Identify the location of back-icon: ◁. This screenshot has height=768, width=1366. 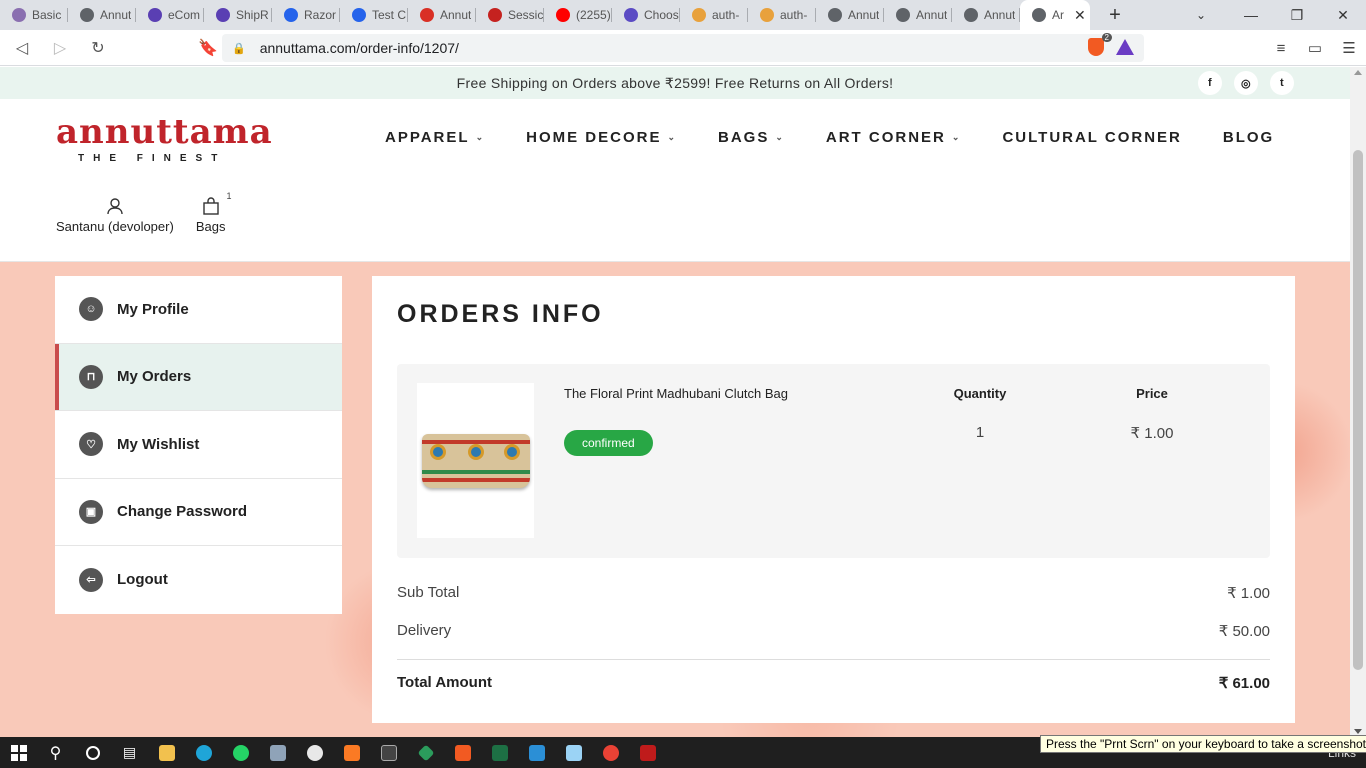
(22, 48).